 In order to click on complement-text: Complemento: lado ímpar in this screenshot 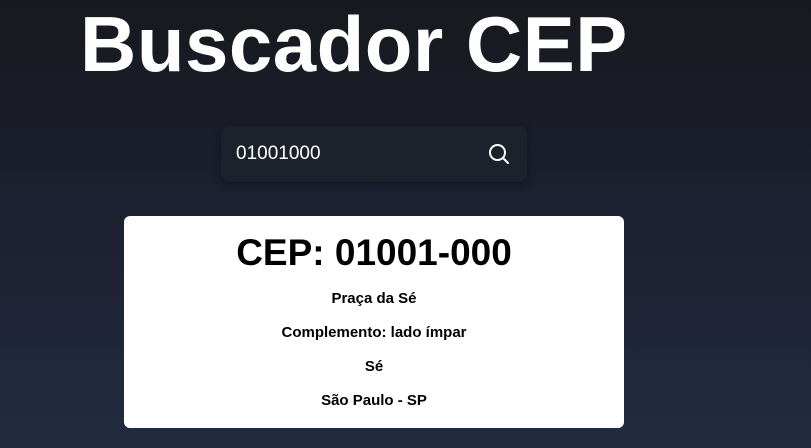, I will do `click(374, 332)`.